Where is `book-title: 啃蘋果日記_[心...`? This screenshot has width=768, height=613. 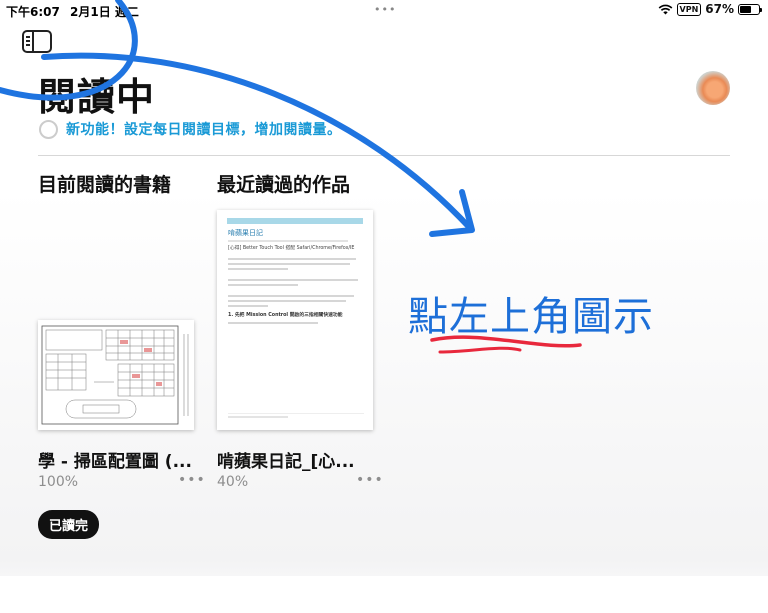 book-title: 啃蘋果日記_[心... is located at coordinates (286, 459).